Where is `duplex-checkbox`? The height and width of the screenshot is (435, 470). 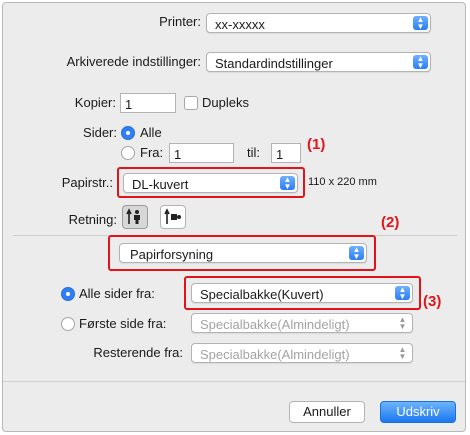
duplex-checkbox is located at coordinates (191, 103).